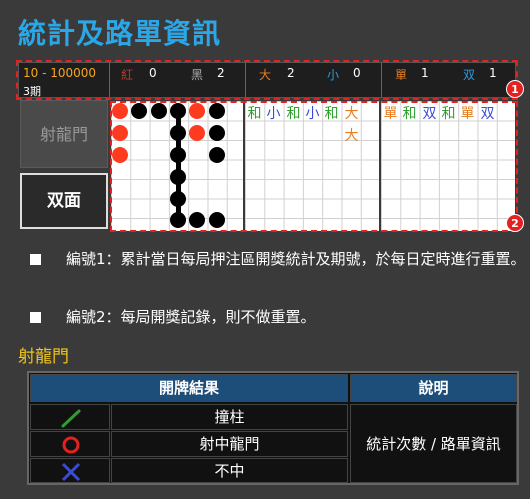 The image size is (530, 499). What do you see at coordinates (221, 73) in the screenshot?
I see `stat-black-value: 2` at bounding box center [221, 73].